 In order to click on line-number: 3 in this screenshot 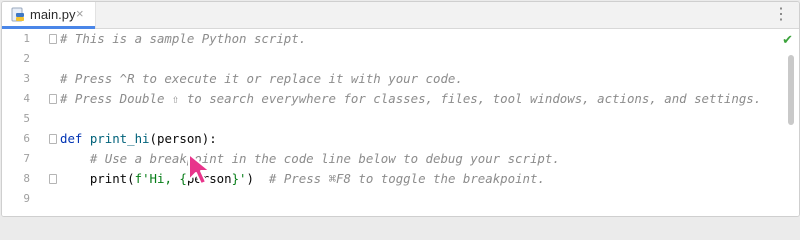, I will do `click(26, 78)`.